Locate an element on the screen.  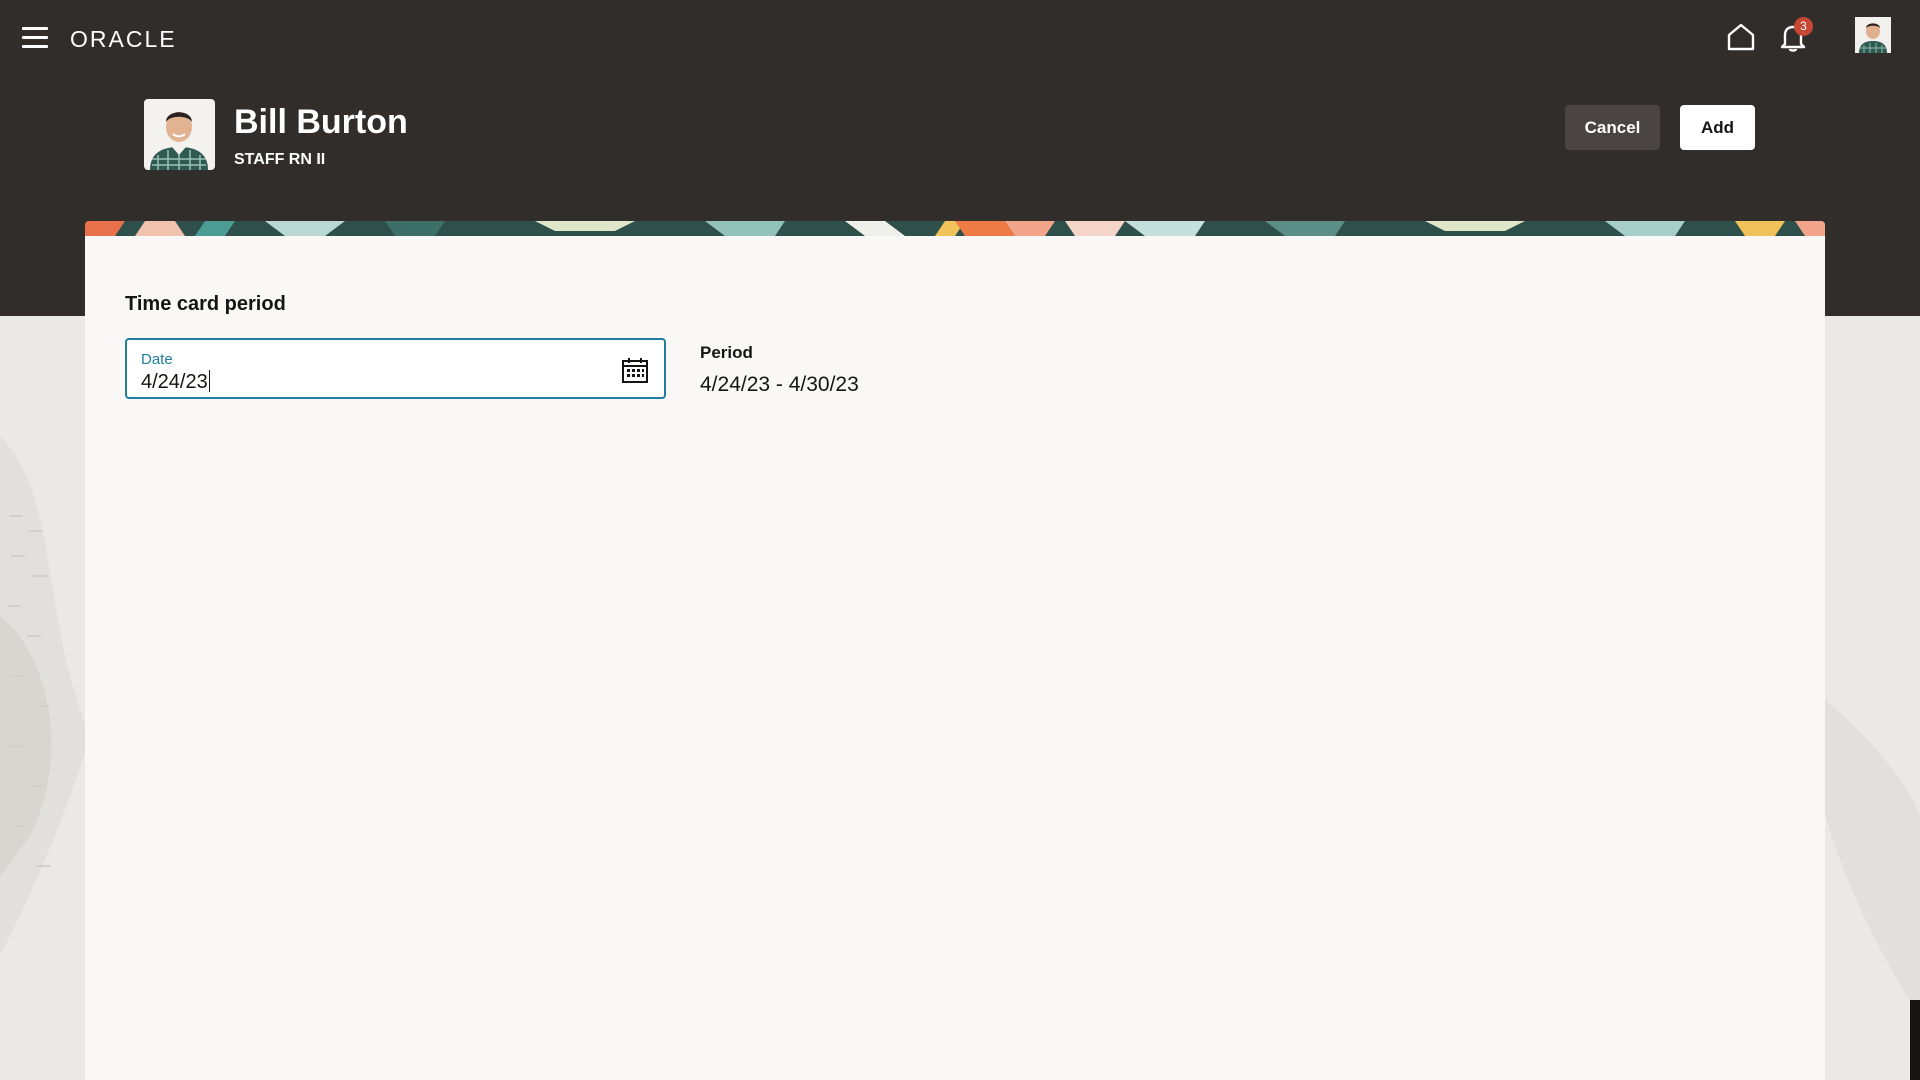
user-avatar is located at coordinates (1873, 35).